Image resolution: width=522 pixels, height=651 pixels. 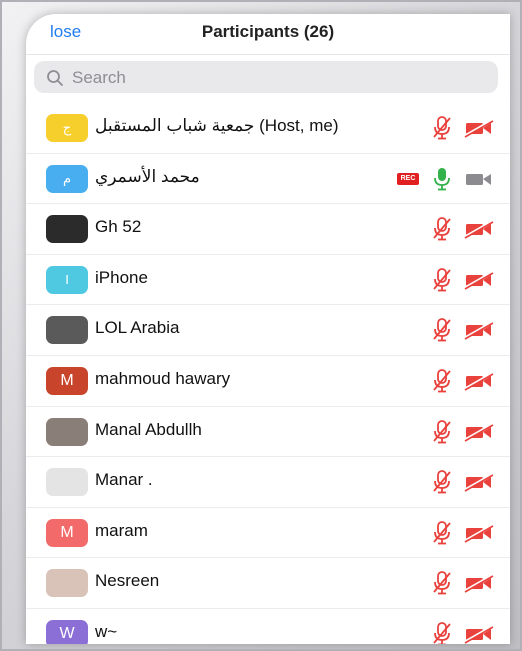 I want to click on participant-name: LOL Arabia, so click(x=137, y=328).